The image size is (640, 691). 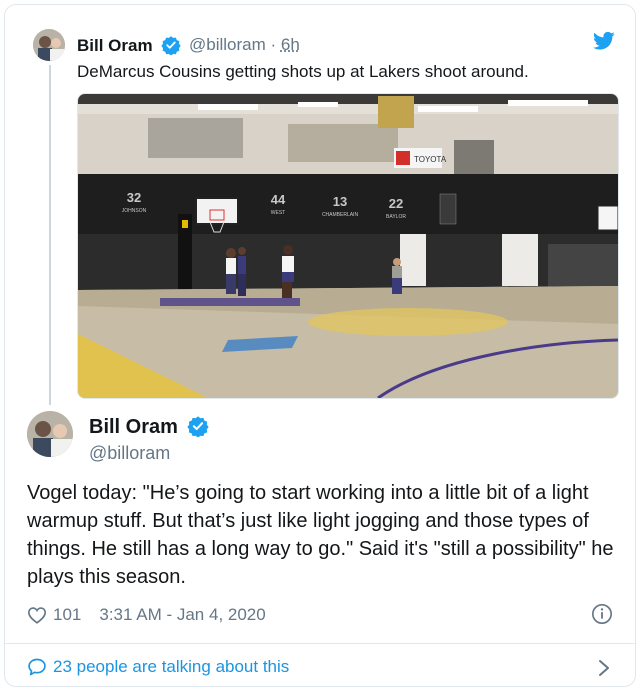 What do you see at coordinates (396, 203) in the screenshot?
I see `jersey-number: 22` at bounding box center [396, 203].